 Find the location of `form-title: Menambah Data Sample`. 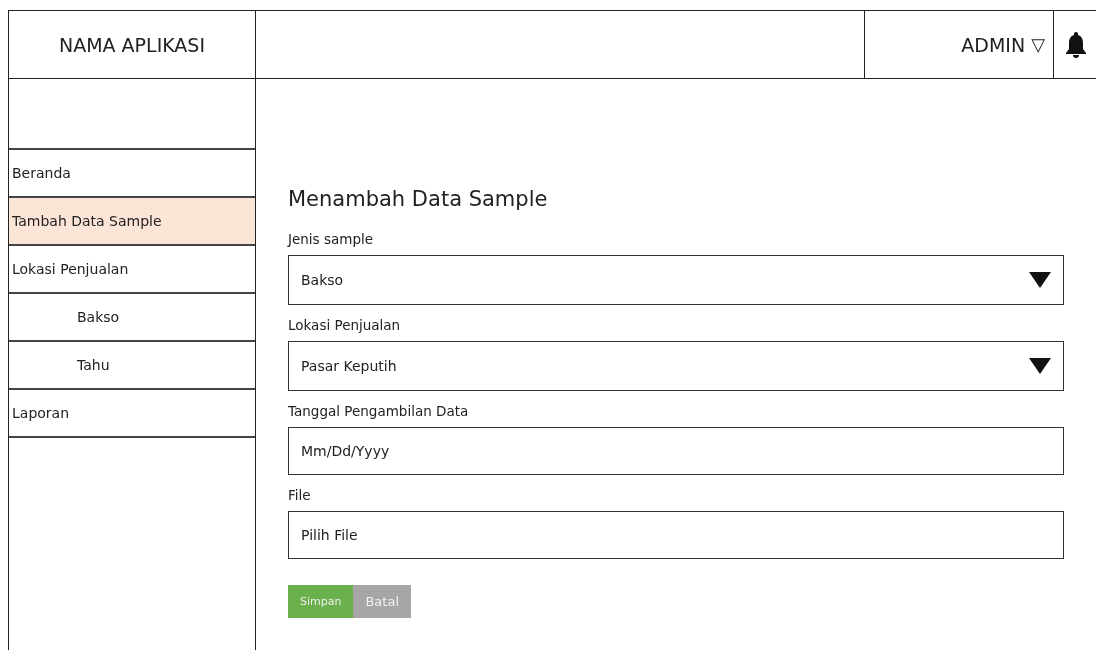

form-title: Menambah Data Sample is located at coordinates (418, 199).